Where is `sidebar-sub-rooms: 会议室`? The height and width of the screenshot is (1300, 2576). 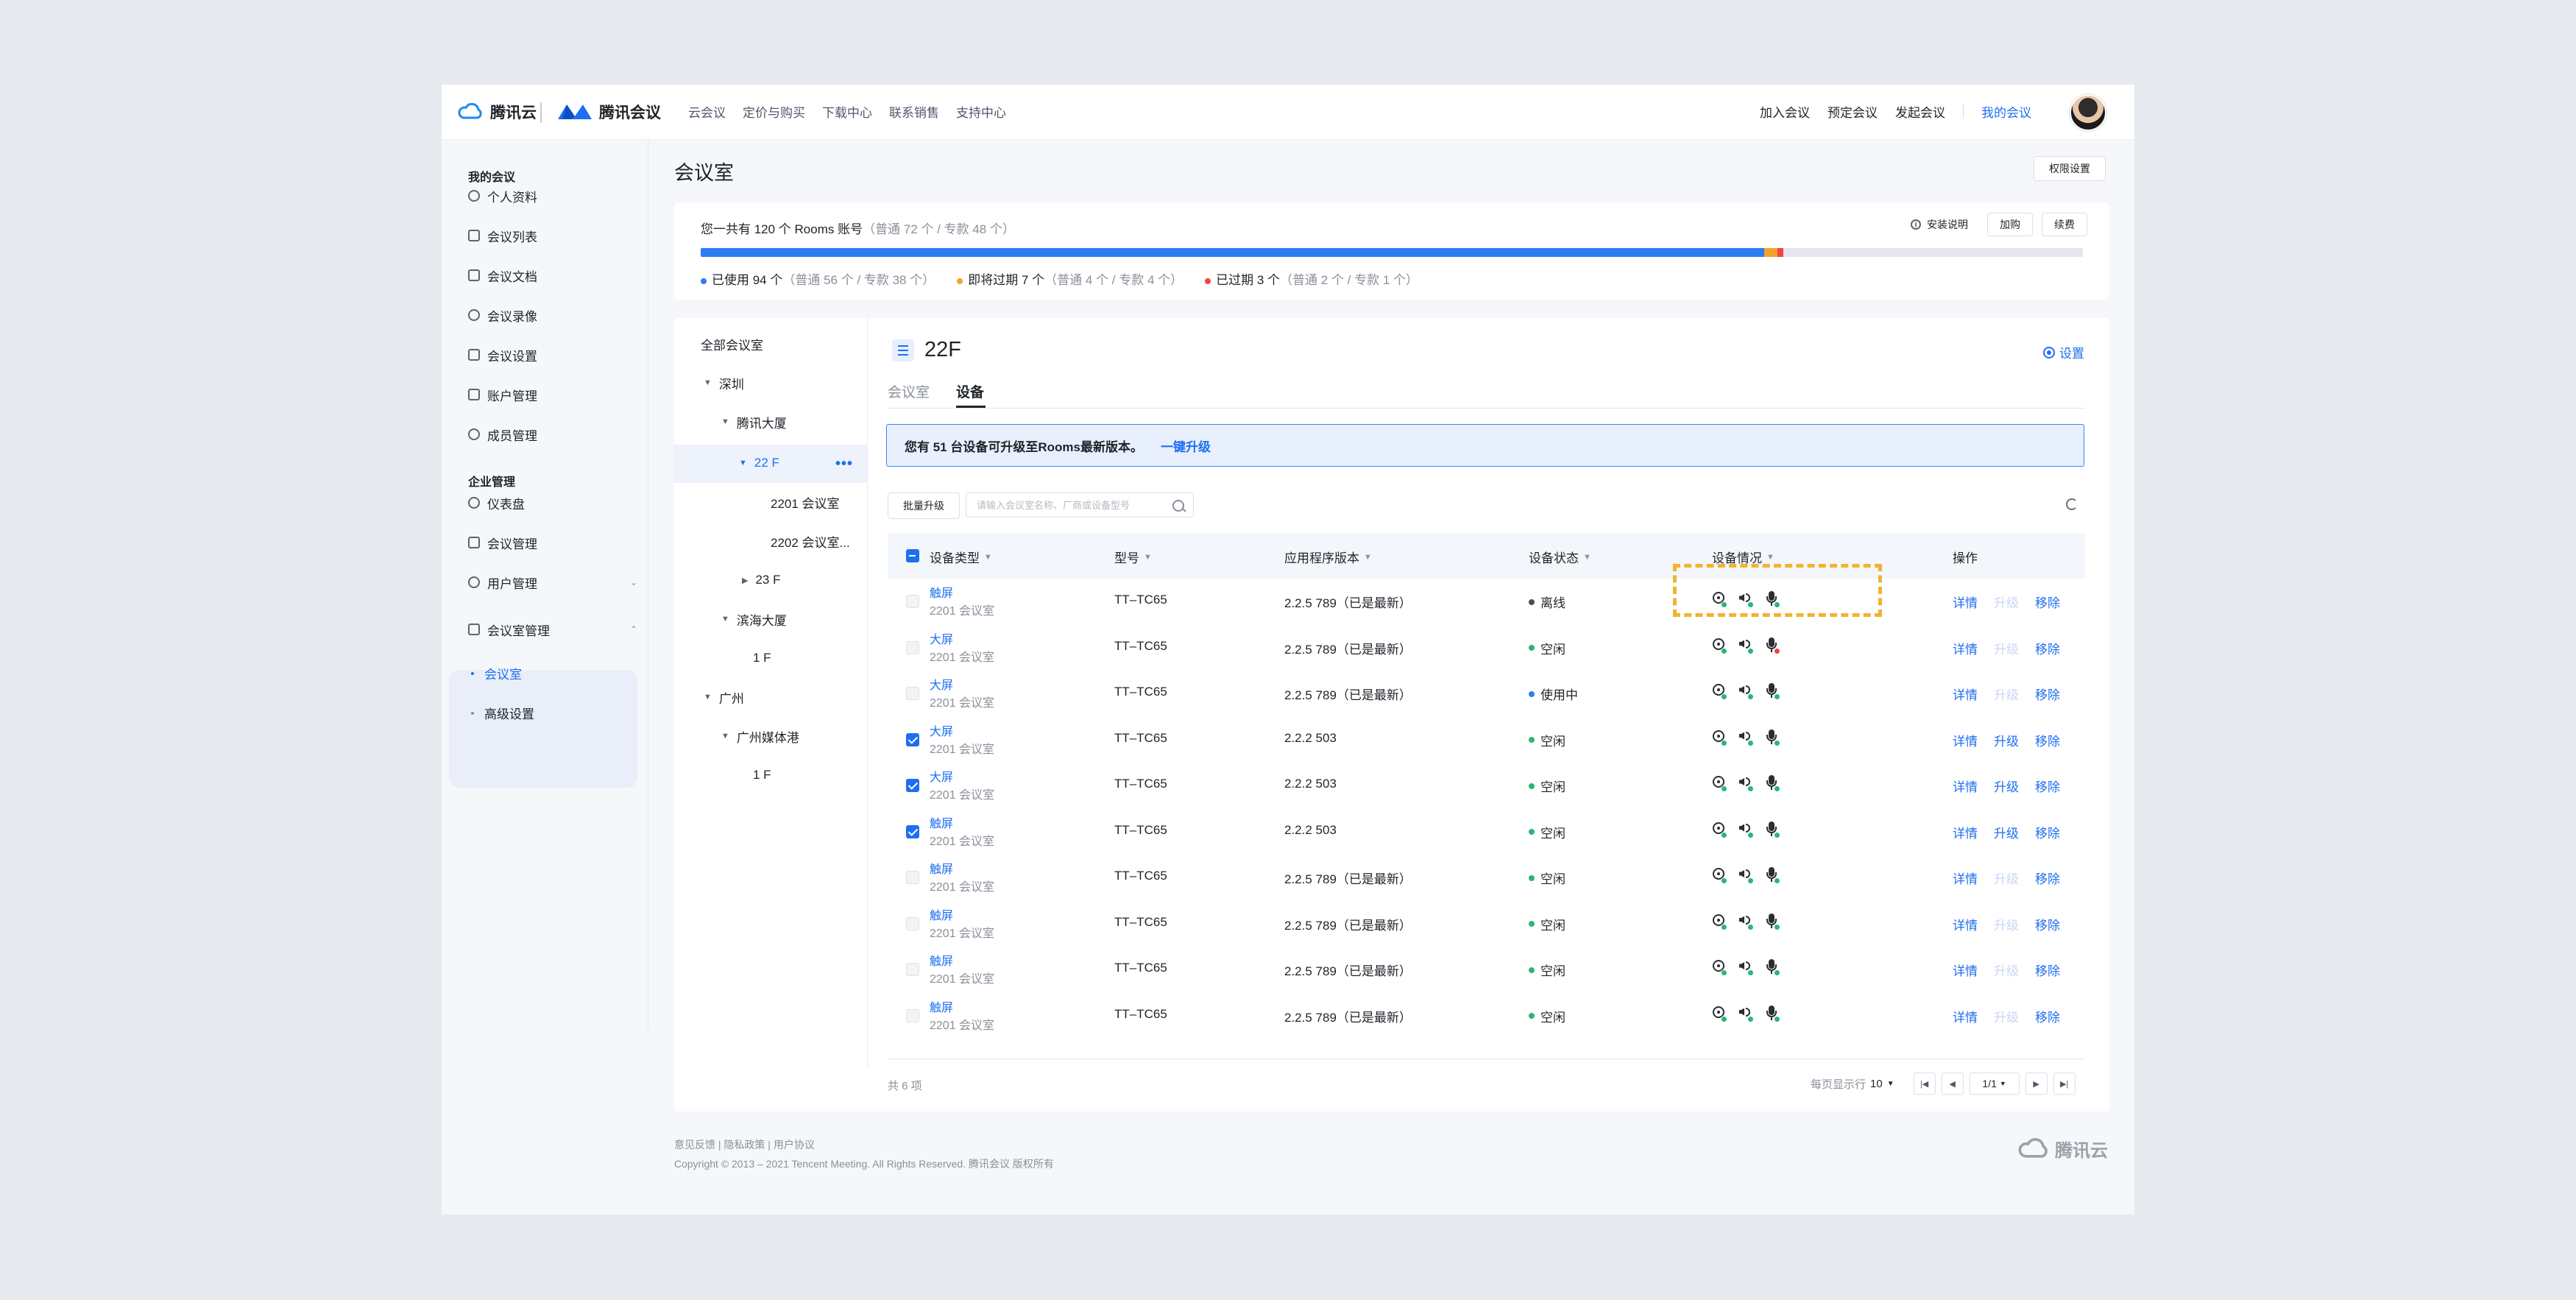 sidebar-sub-rooms: 会议室 is located at coordinates (496, 673).